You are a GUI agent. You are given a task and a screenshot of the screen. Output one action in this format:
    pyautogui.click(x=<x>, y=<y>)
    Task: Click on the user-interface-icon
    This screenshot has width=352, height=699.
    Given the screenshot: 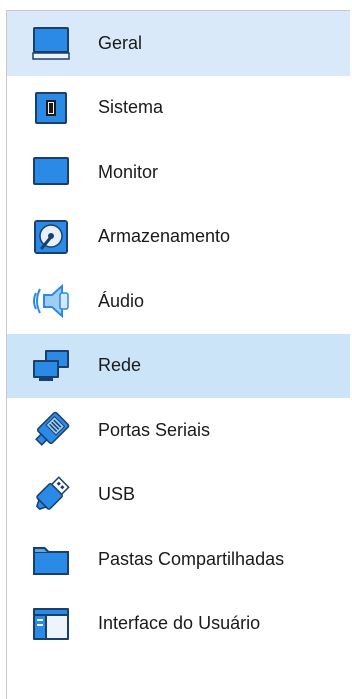 What is the action you would take?
    pyautogui.click(x=51, y=624)
    